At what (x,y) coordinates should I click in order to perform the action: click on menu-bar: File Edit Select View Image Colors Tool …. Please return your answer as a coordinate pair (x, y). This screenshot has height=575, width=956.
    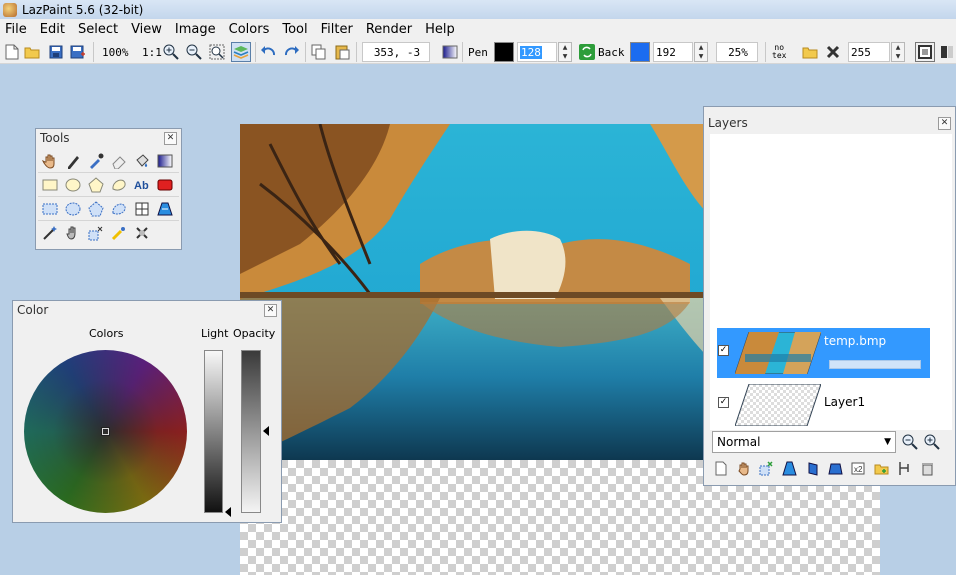
    Looking at the image, I should click on (478, 29).